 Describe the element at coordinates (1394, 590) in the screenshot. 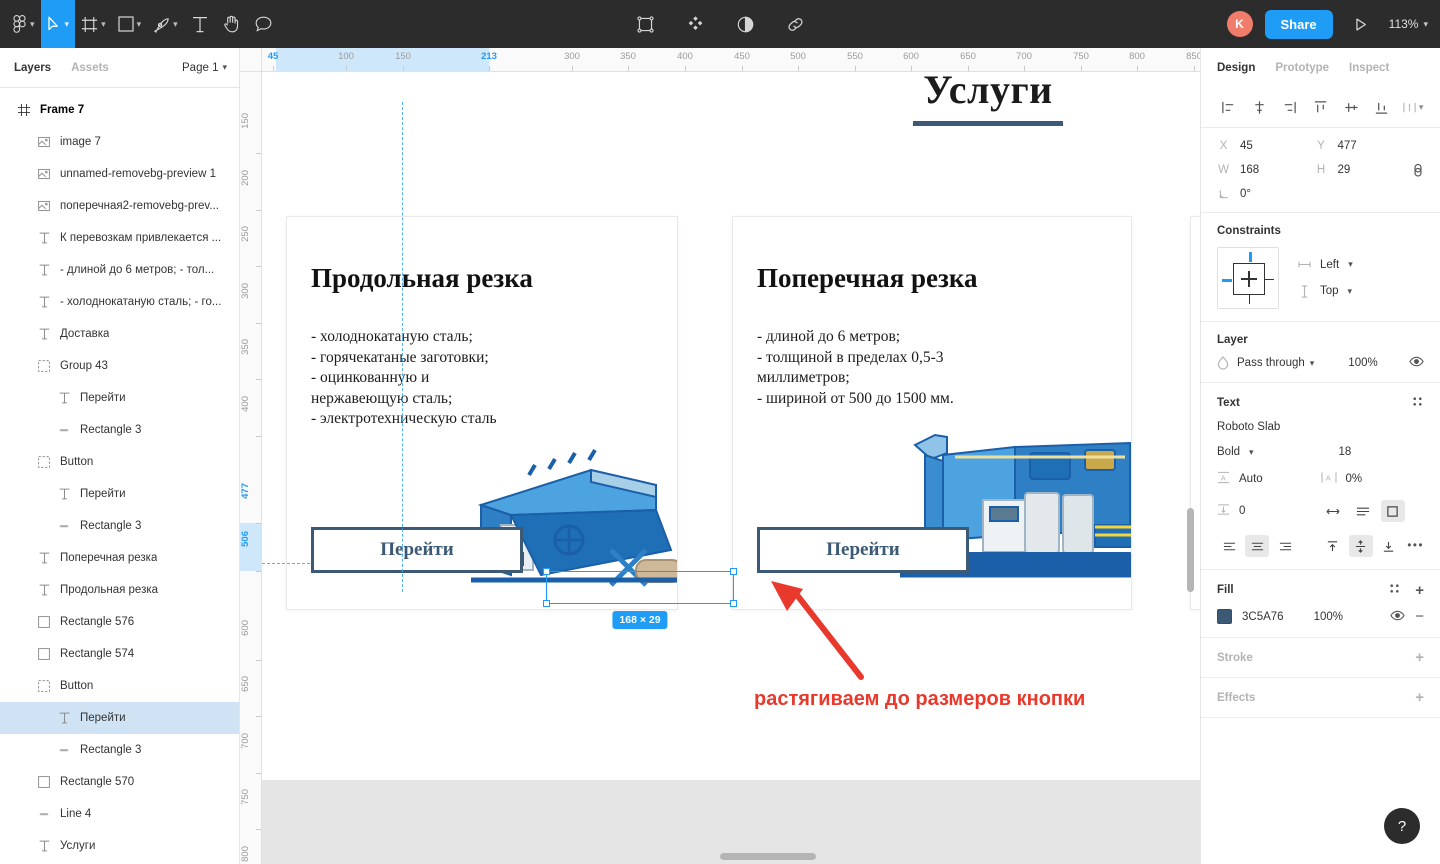

I see `fill-style-options-icon` at that location.